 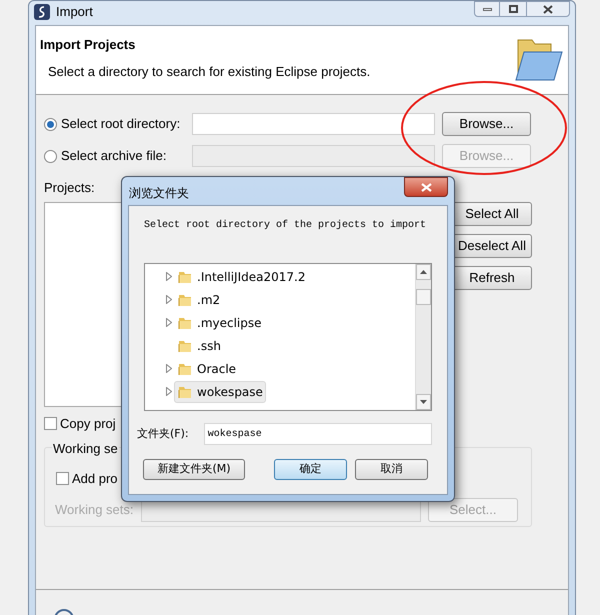 I want to click on tree-item: wokespase, so click(x=220, y=391).